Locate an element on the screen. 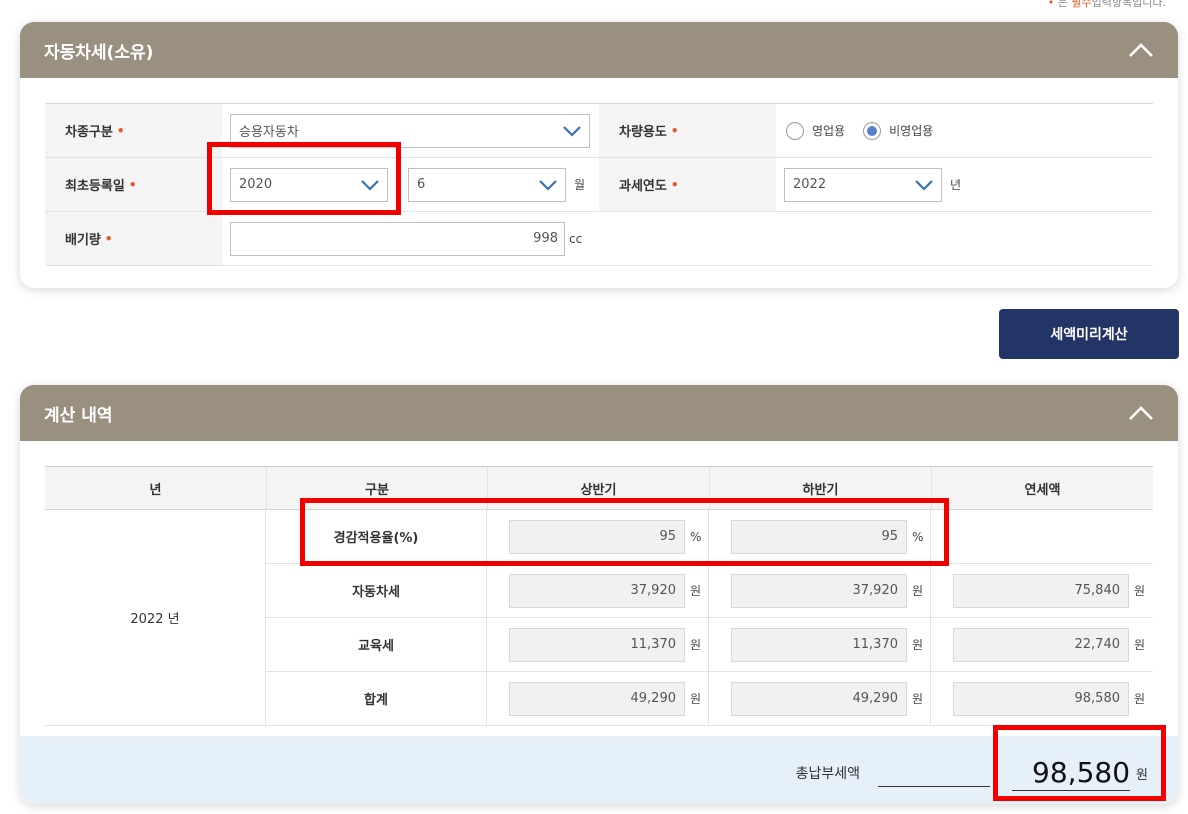 Image resolution: width=1188 pixels, height=814 pixels. usage-option-commercial: 영업용 is located at coordinates (816, 130).